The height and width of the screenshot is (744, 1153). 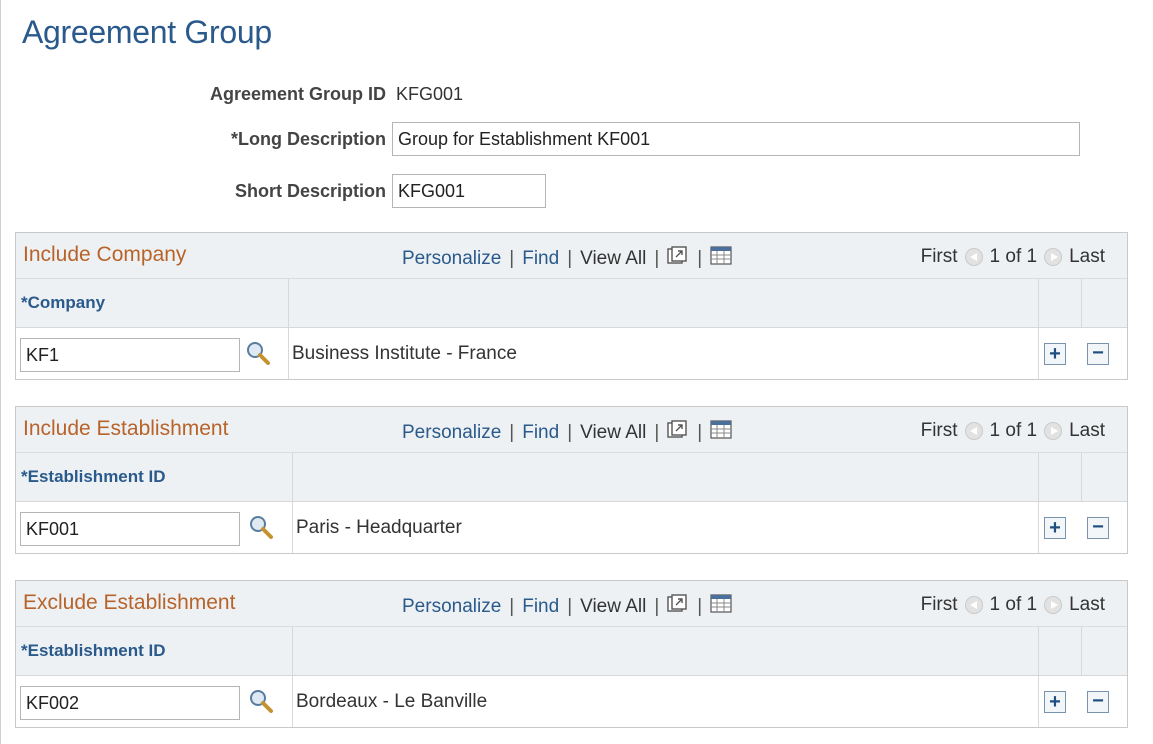 I want to click on grid-title: Include Company, so click(x=105, y=254).